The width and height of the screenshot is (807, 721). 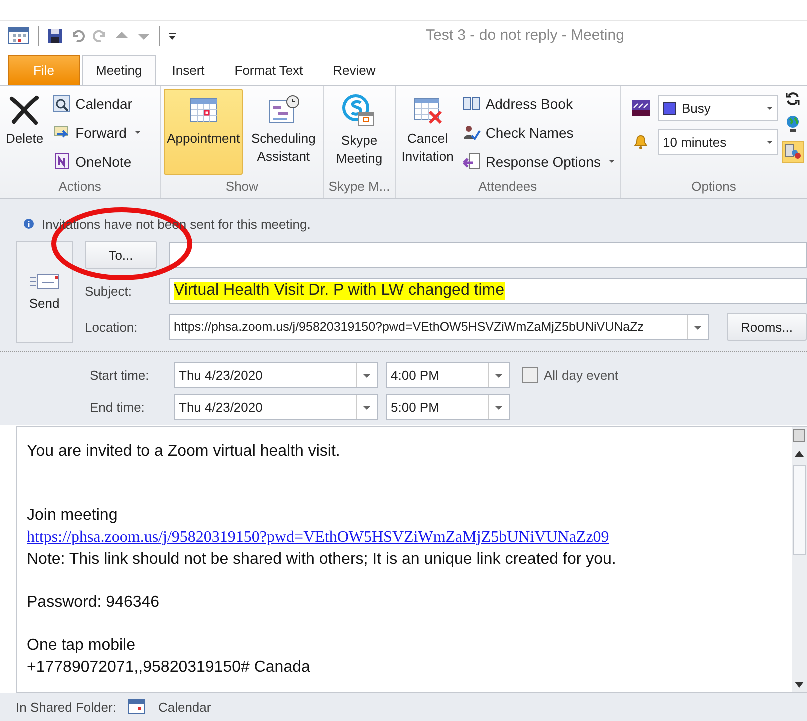 I want to click on start-date-field: Thu 4/23/2020, so click(x=276, y=375).